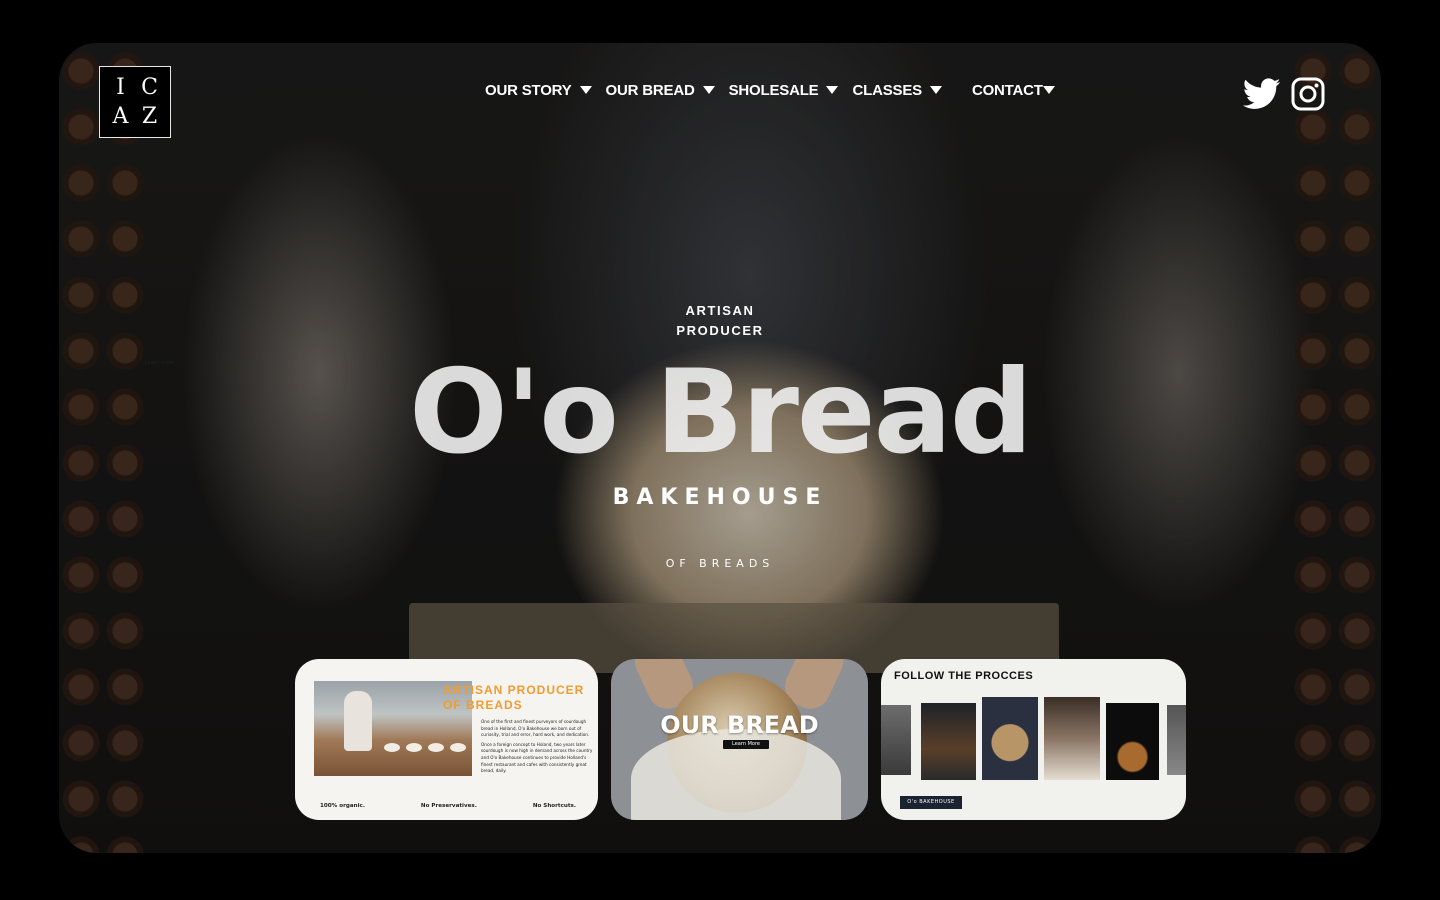 Image resolution: width=1440 pixels, height=900 pixels. What do you see at coordinates (1262, 94) in the screenshot?
I see `twitter-icon` at bounding box center [1262, 94].